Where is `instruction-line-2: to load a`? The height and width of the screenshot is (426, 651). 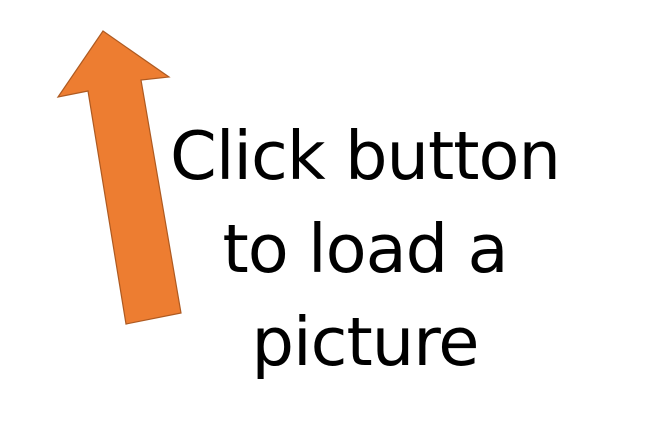
instruction-line-2: to load a is located at coordinates (365, 249).